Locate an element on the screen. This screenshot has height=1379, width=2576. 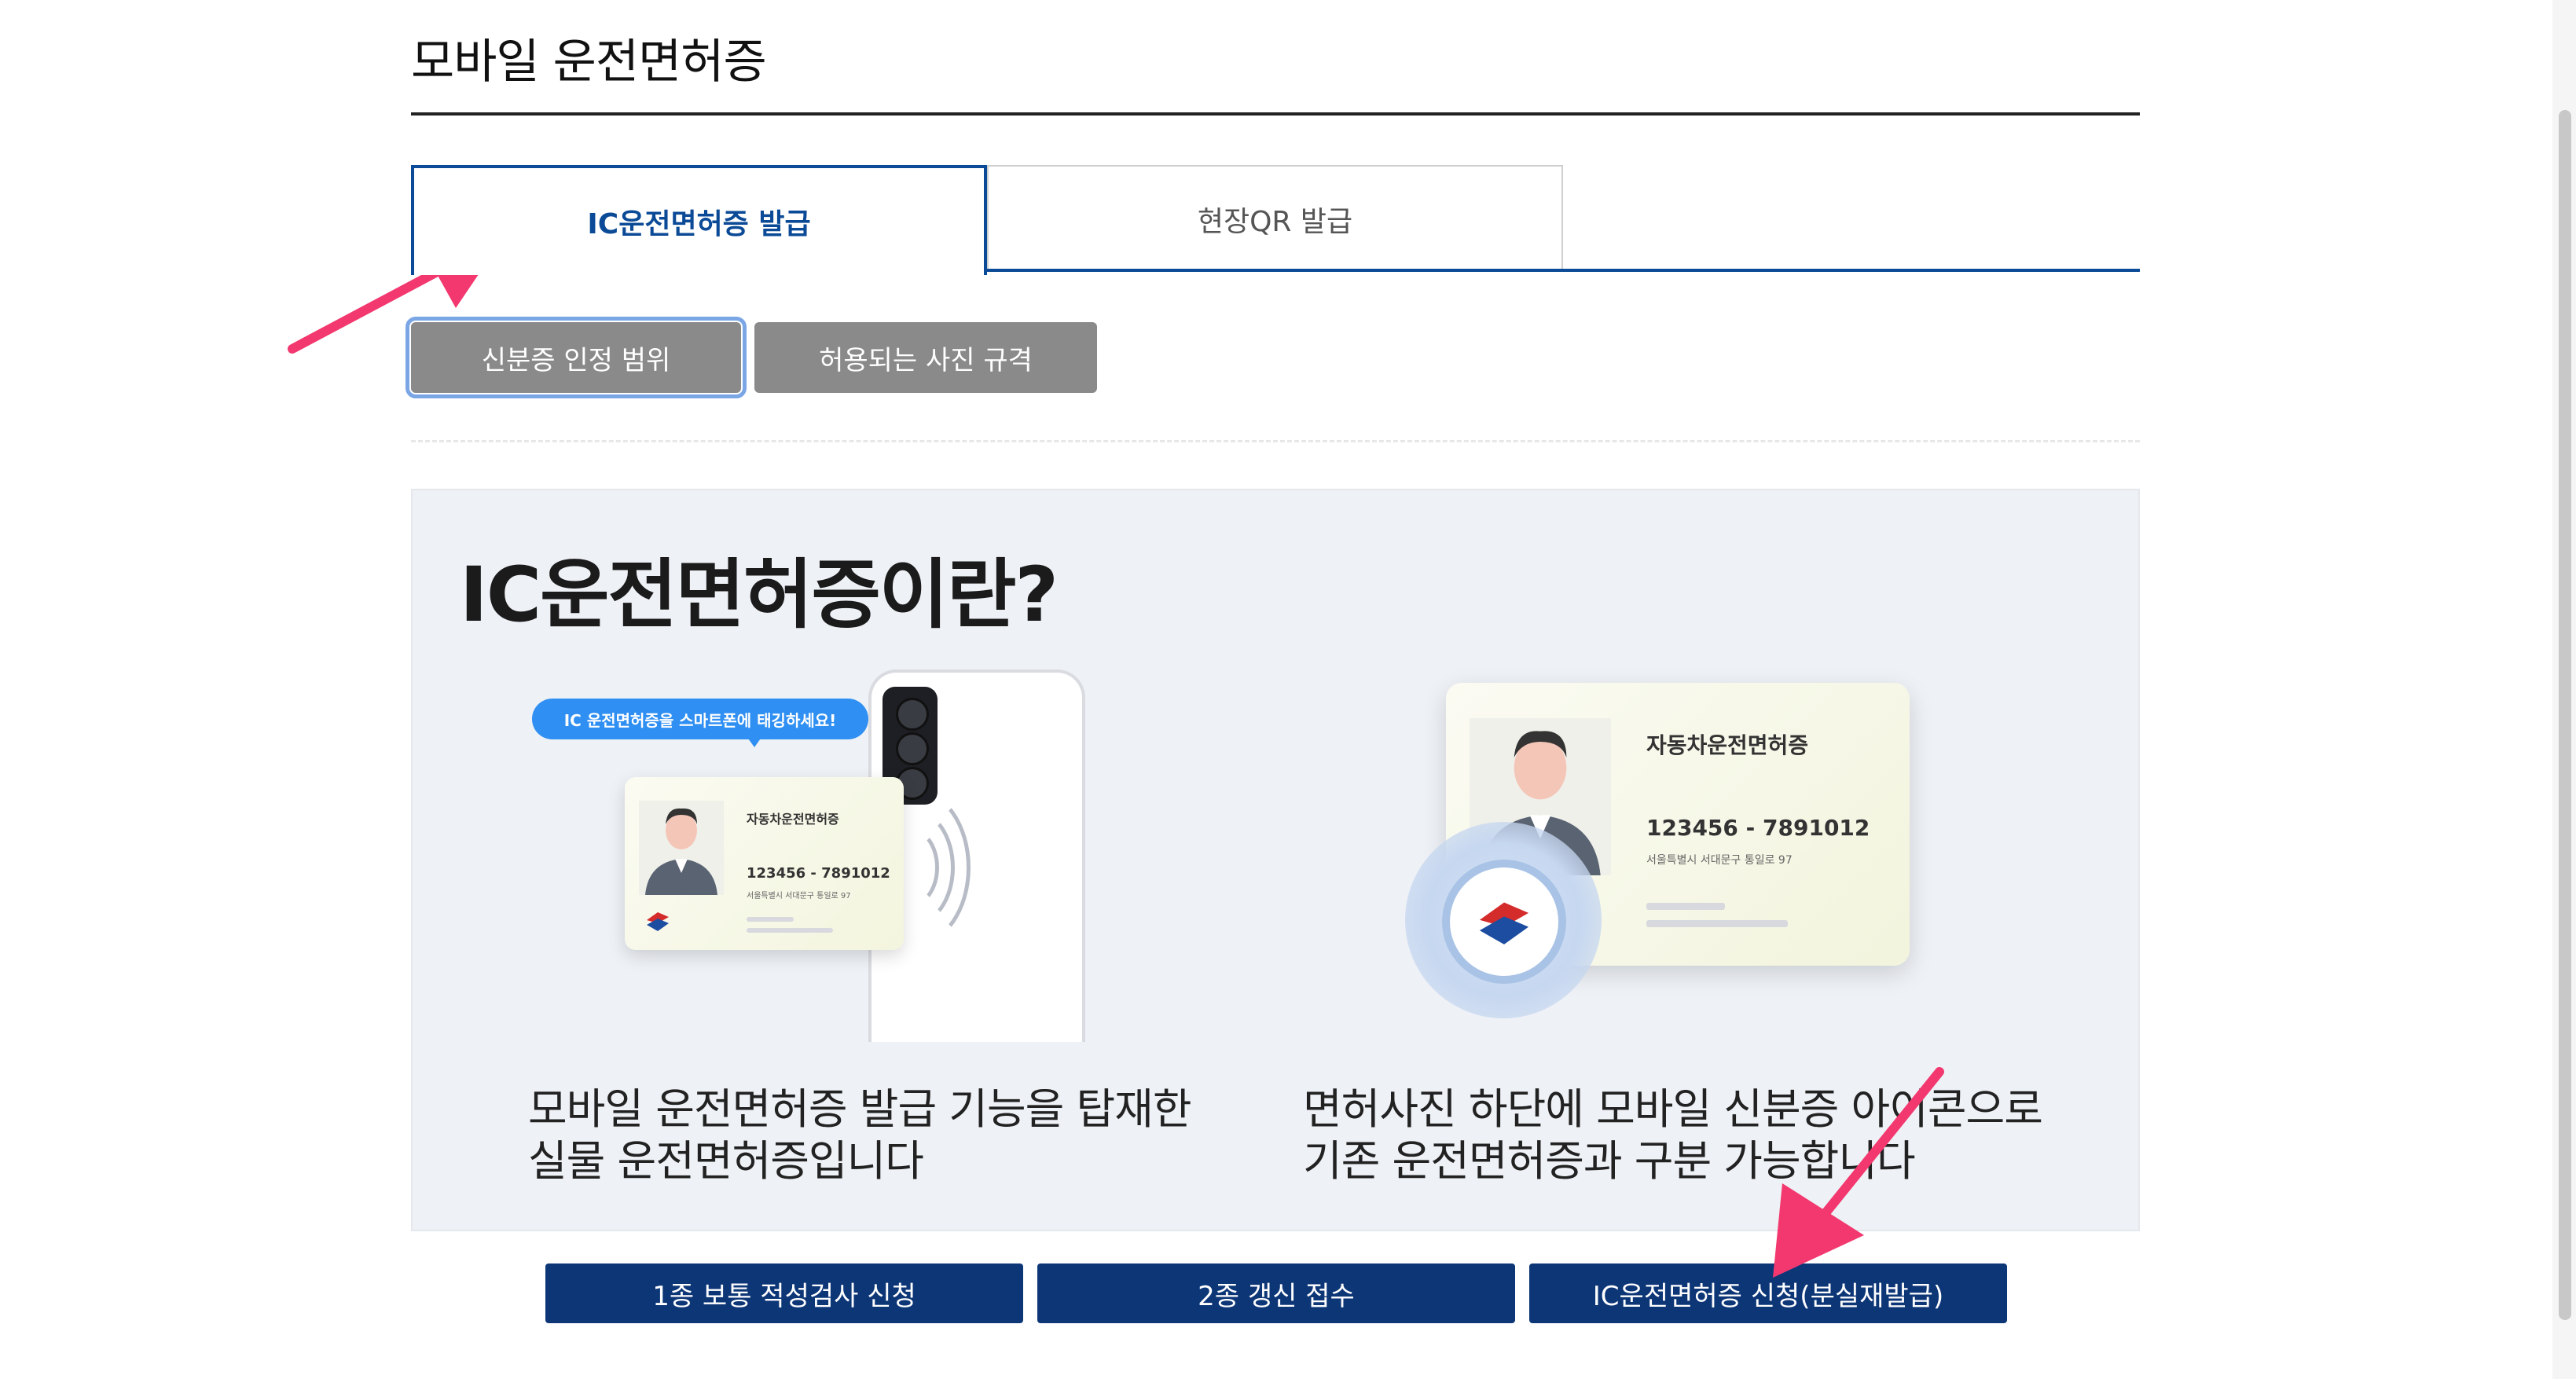
emblem-disc is located at coordinates (1504, 921).